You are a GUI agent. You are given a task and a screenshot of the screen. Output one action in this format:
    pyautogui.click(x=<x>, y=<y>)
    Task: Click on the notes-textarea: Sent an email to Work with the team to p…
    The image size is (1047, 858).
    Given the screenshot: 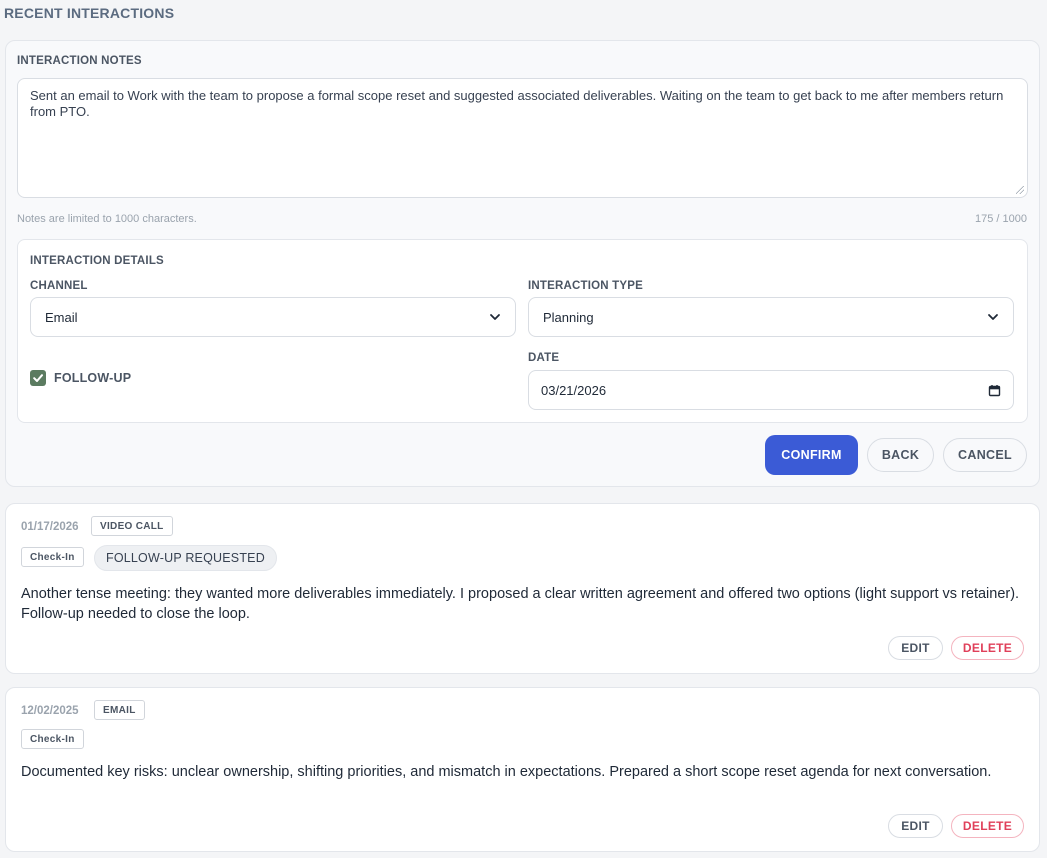 What is the action you would take?
    pyautogui.click(x=522, y=138)
    